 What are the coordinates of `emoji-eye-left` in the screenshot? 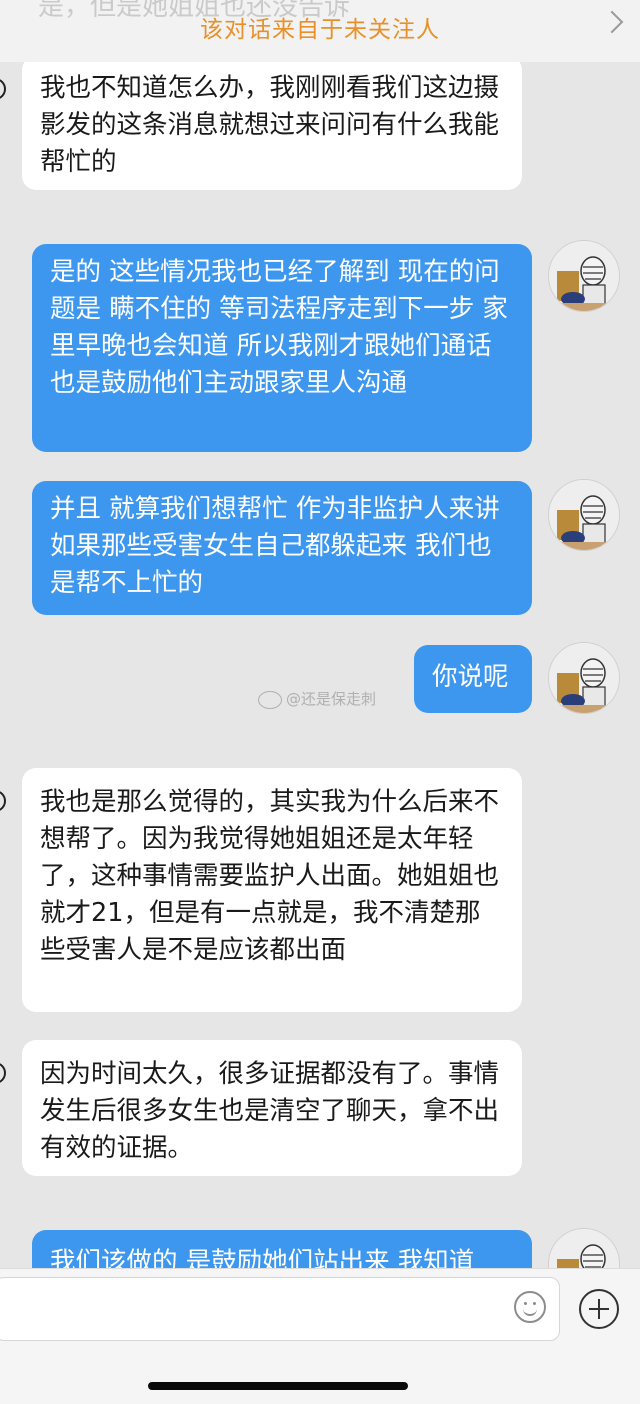 It's located at (525, 1303).